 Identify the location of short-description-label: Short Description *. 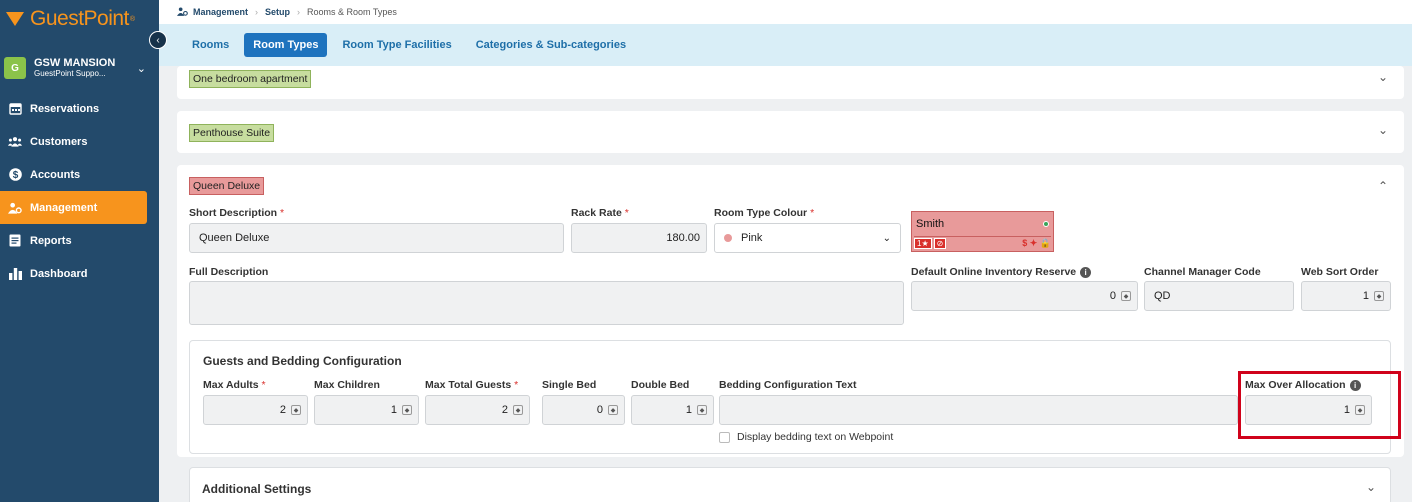
(237, 213).